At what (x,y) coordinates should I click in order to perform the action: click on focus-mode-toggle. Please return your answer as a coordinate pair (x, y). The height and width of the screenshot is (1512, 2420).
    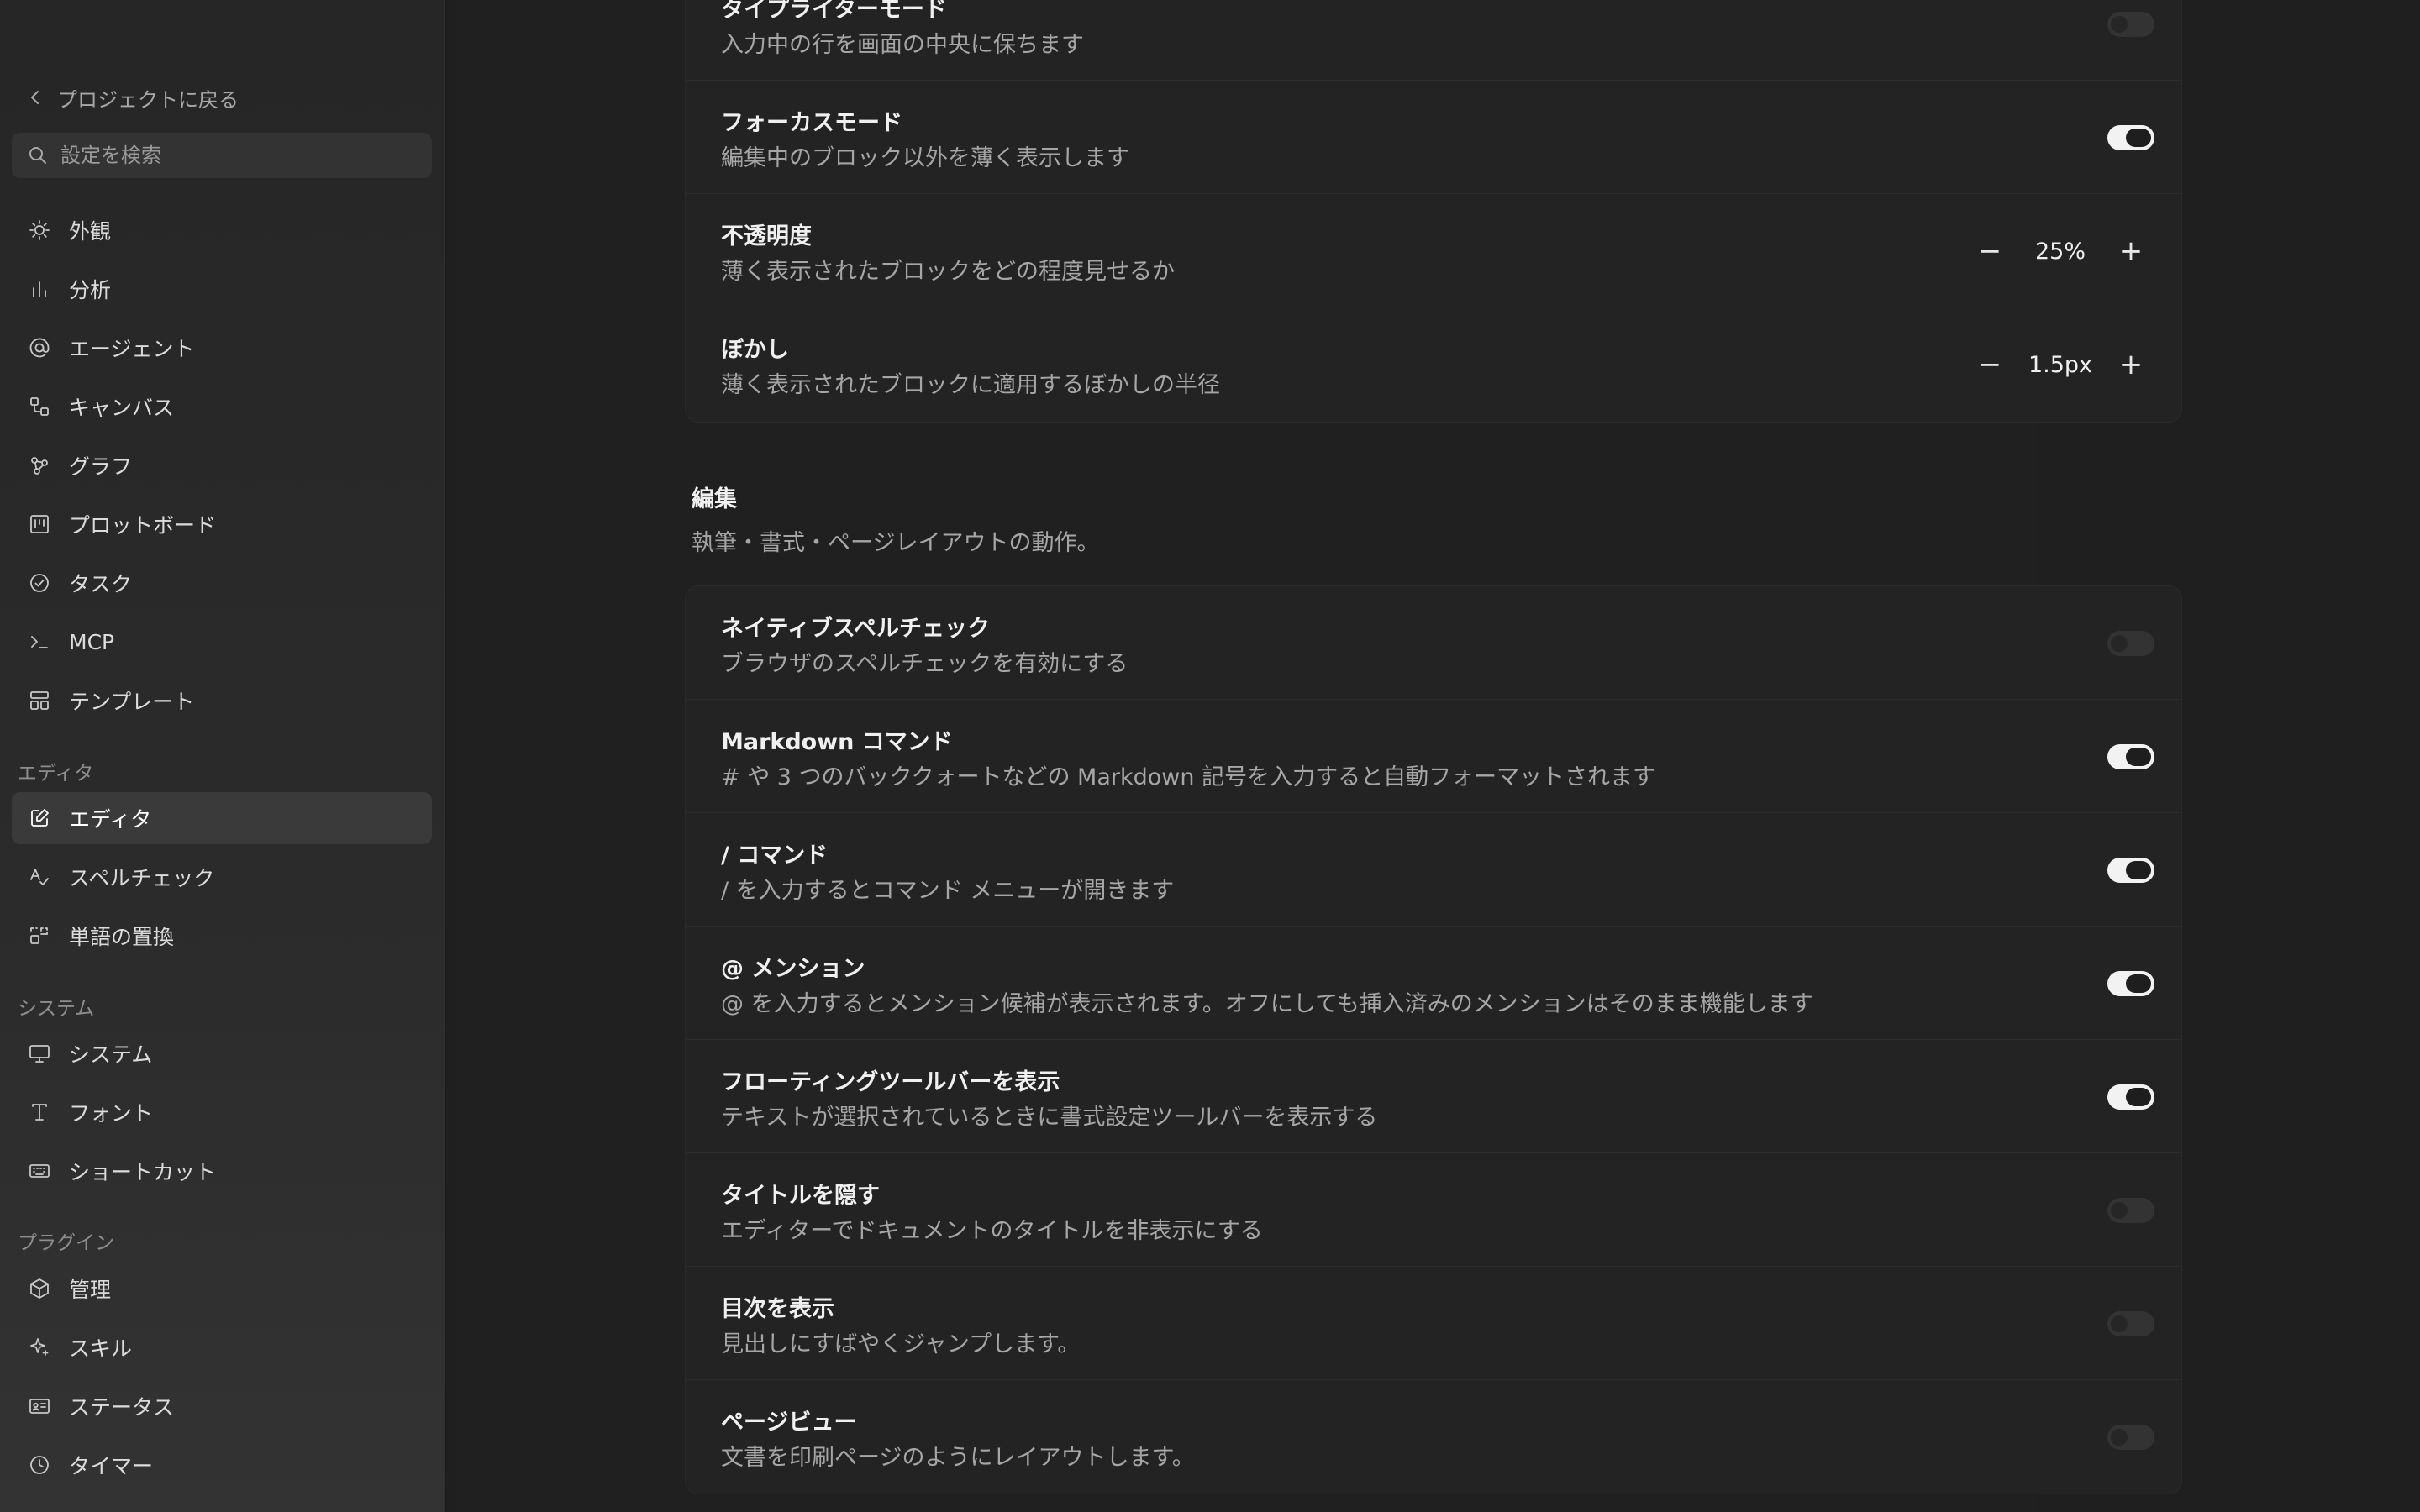
    Looking at the image, I should click on (2130, 137).